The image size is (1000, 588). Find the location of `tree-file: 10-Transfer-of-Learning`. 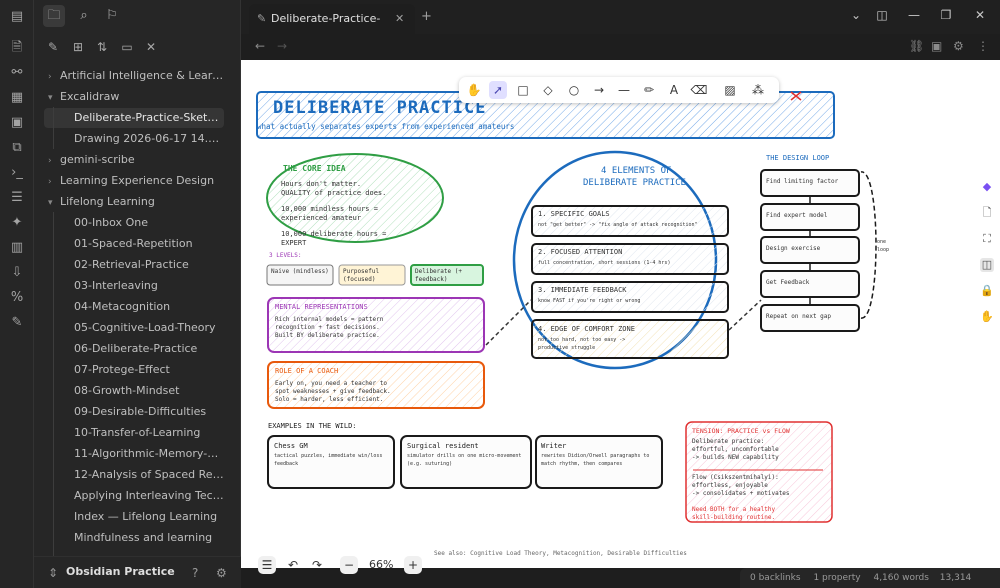

tree-file: 10-Transfer-of-Learning is located at coordinates (134, 433).